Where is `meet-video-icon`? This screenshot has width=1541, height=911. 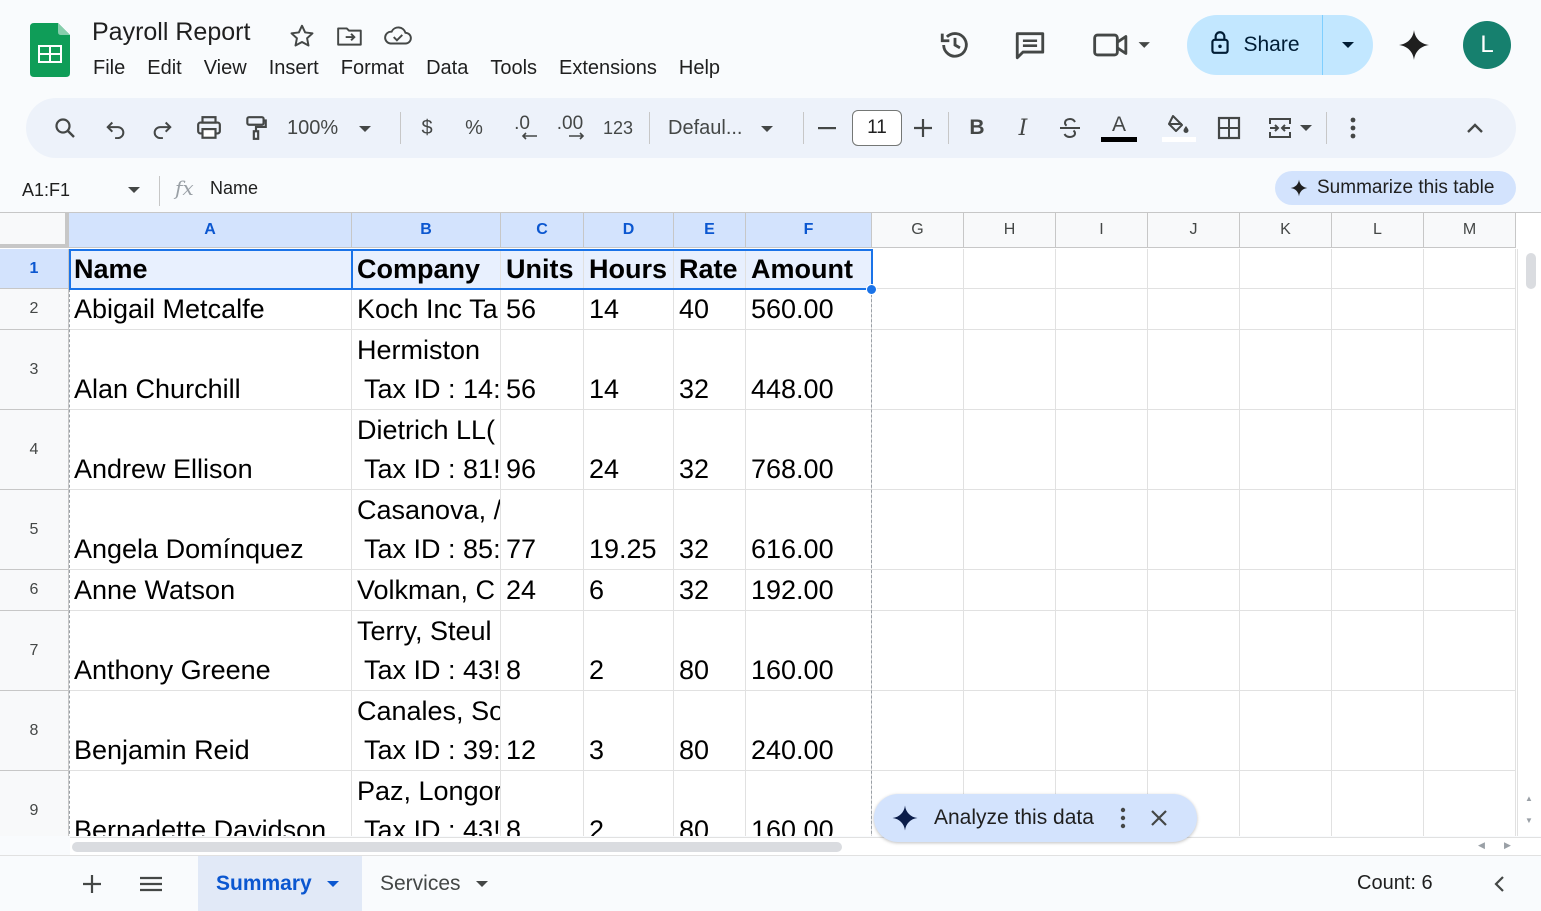
meet-video-icon is located at coordinates (1123, 45).